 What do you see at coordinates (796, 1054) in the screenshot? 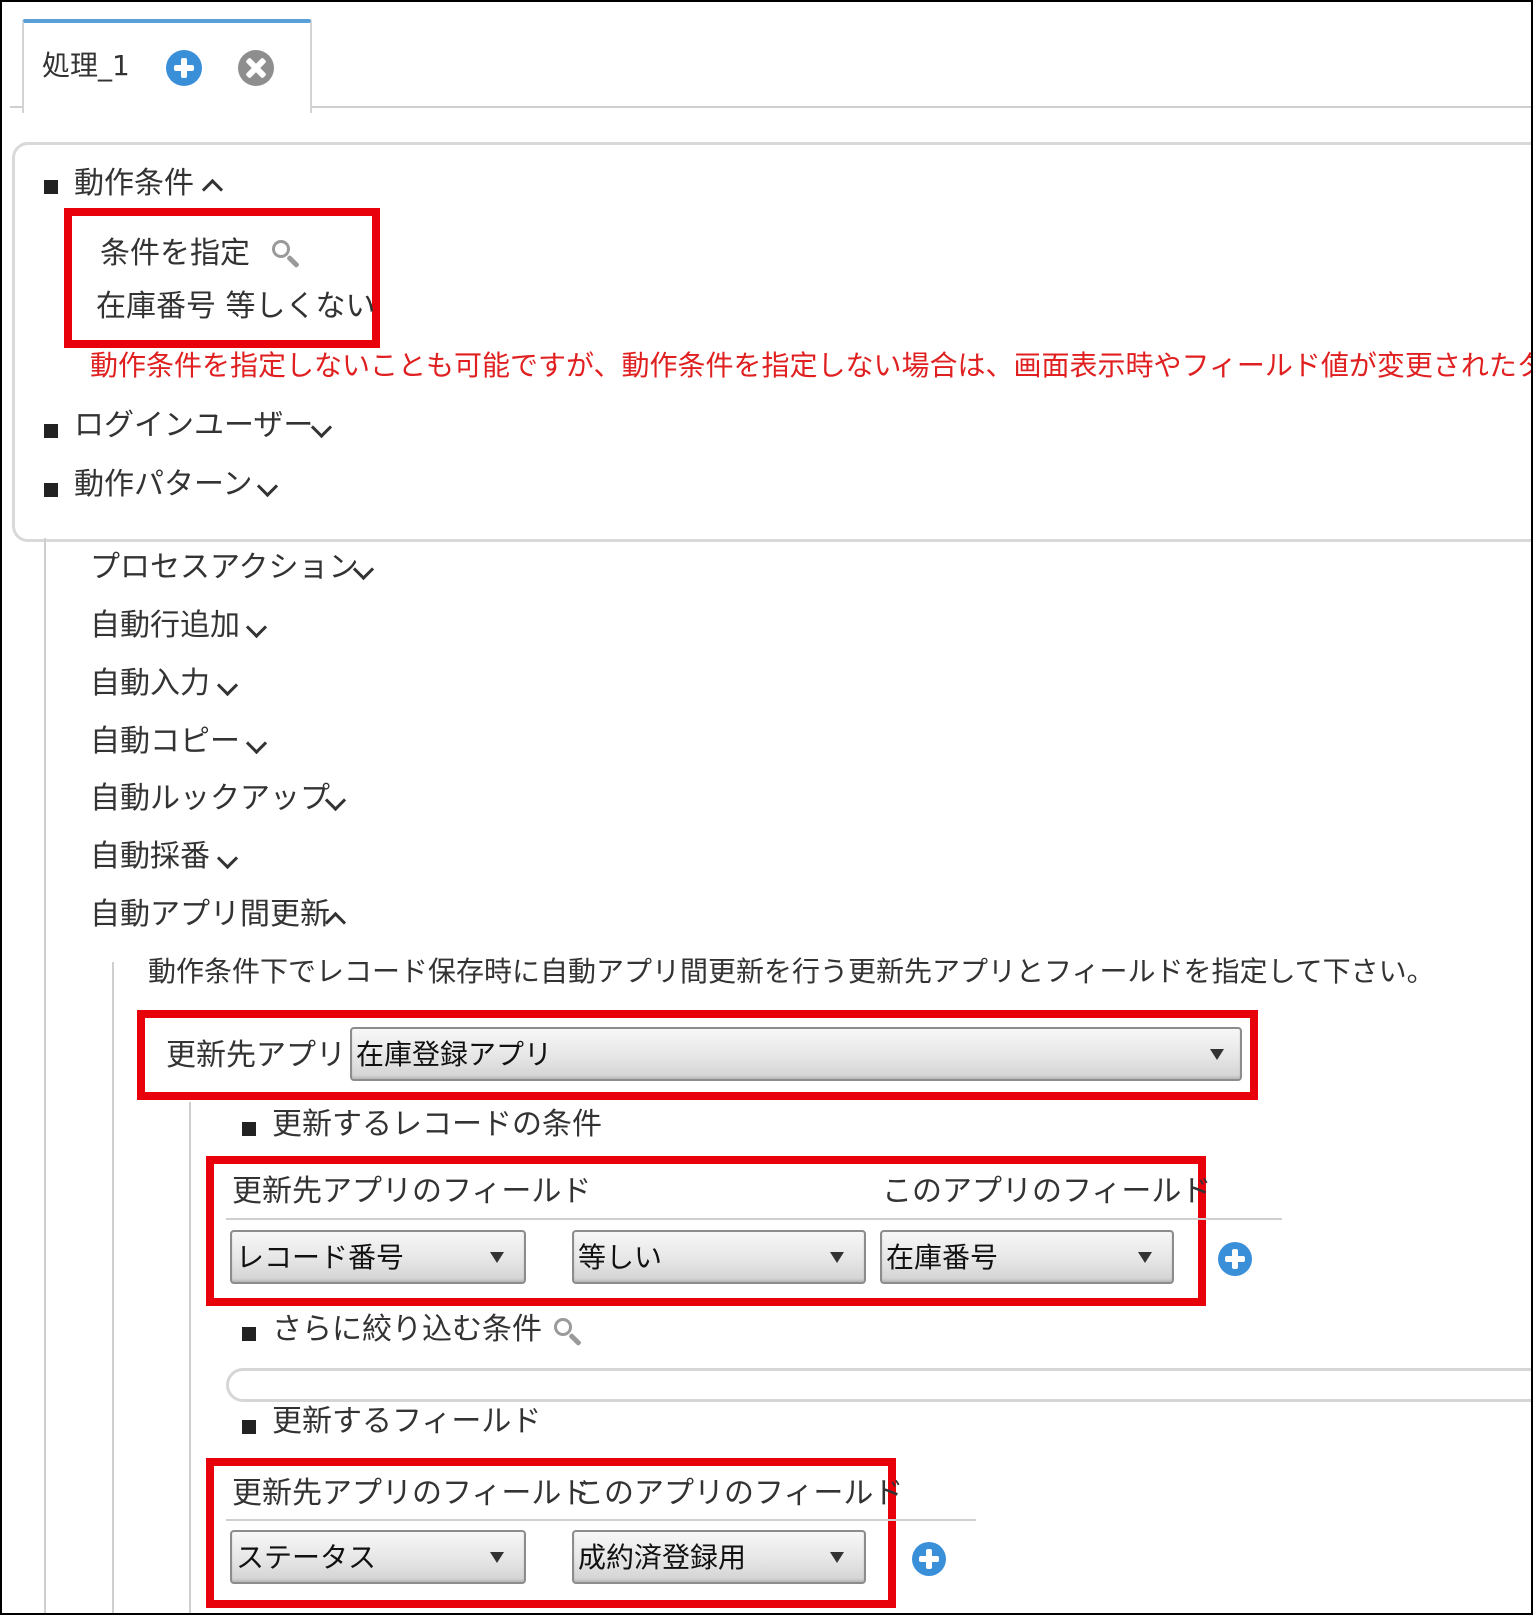
I see `target-app-select: 在庫登録アプリ` at bounding box center [796, 1054].